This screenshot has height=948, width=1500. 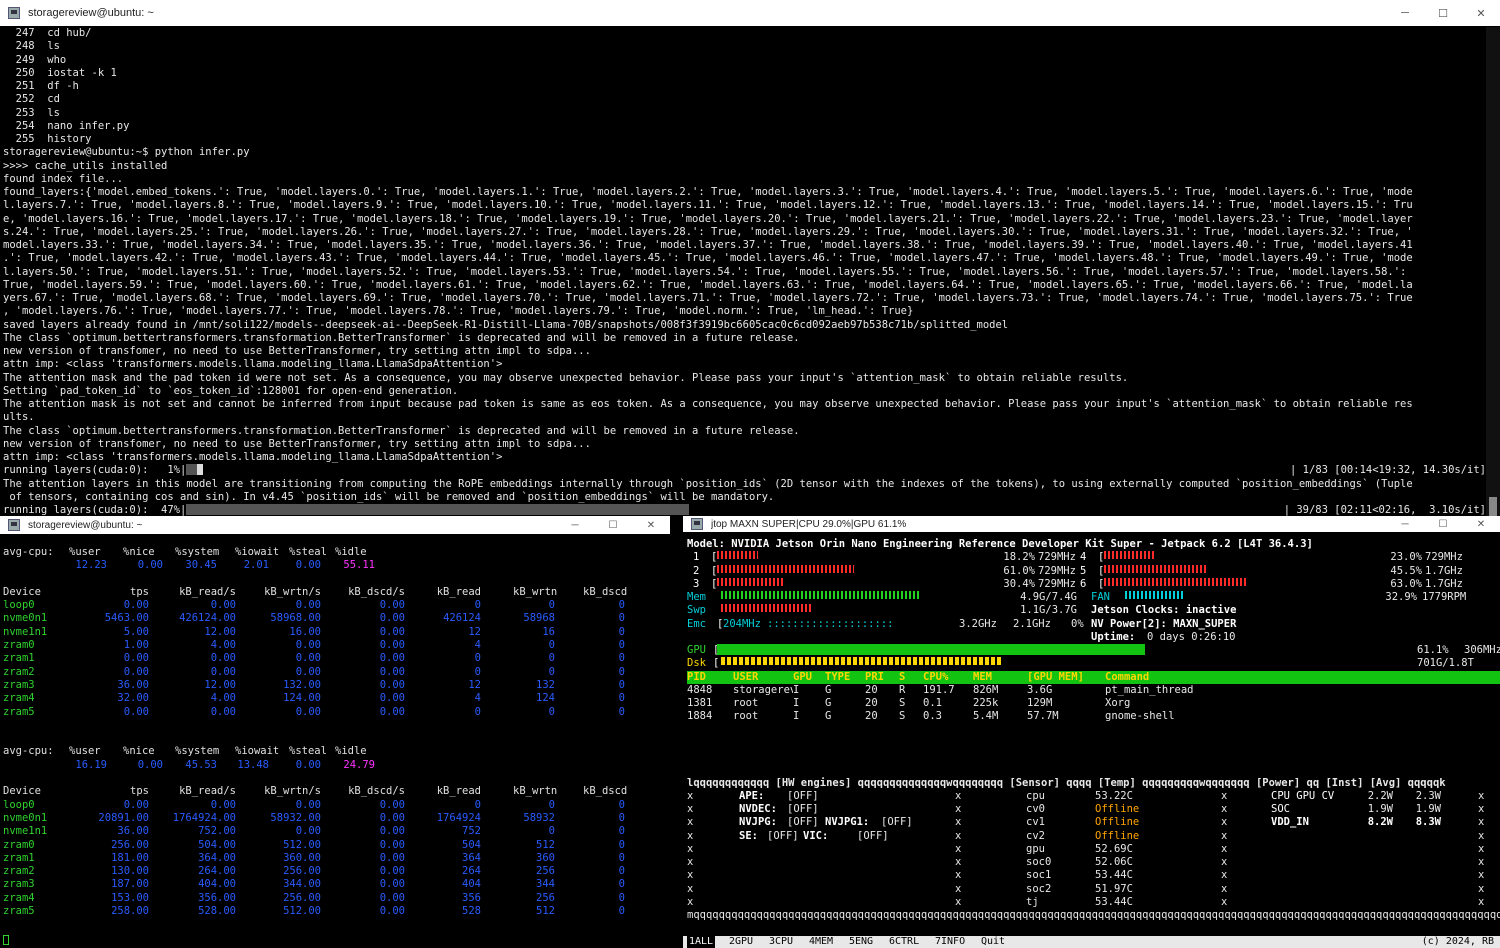 I want to click on device-value: 256, so click(x=545, y=871).